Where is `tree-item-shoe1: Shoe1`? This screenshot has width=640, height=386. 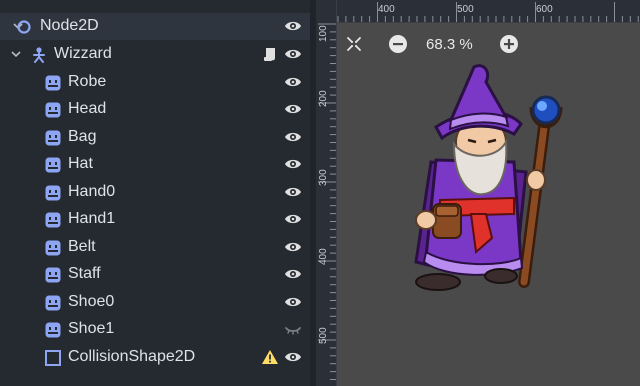
tree-item-shoe1: Shoe1 is located at coordinates (155, 329).